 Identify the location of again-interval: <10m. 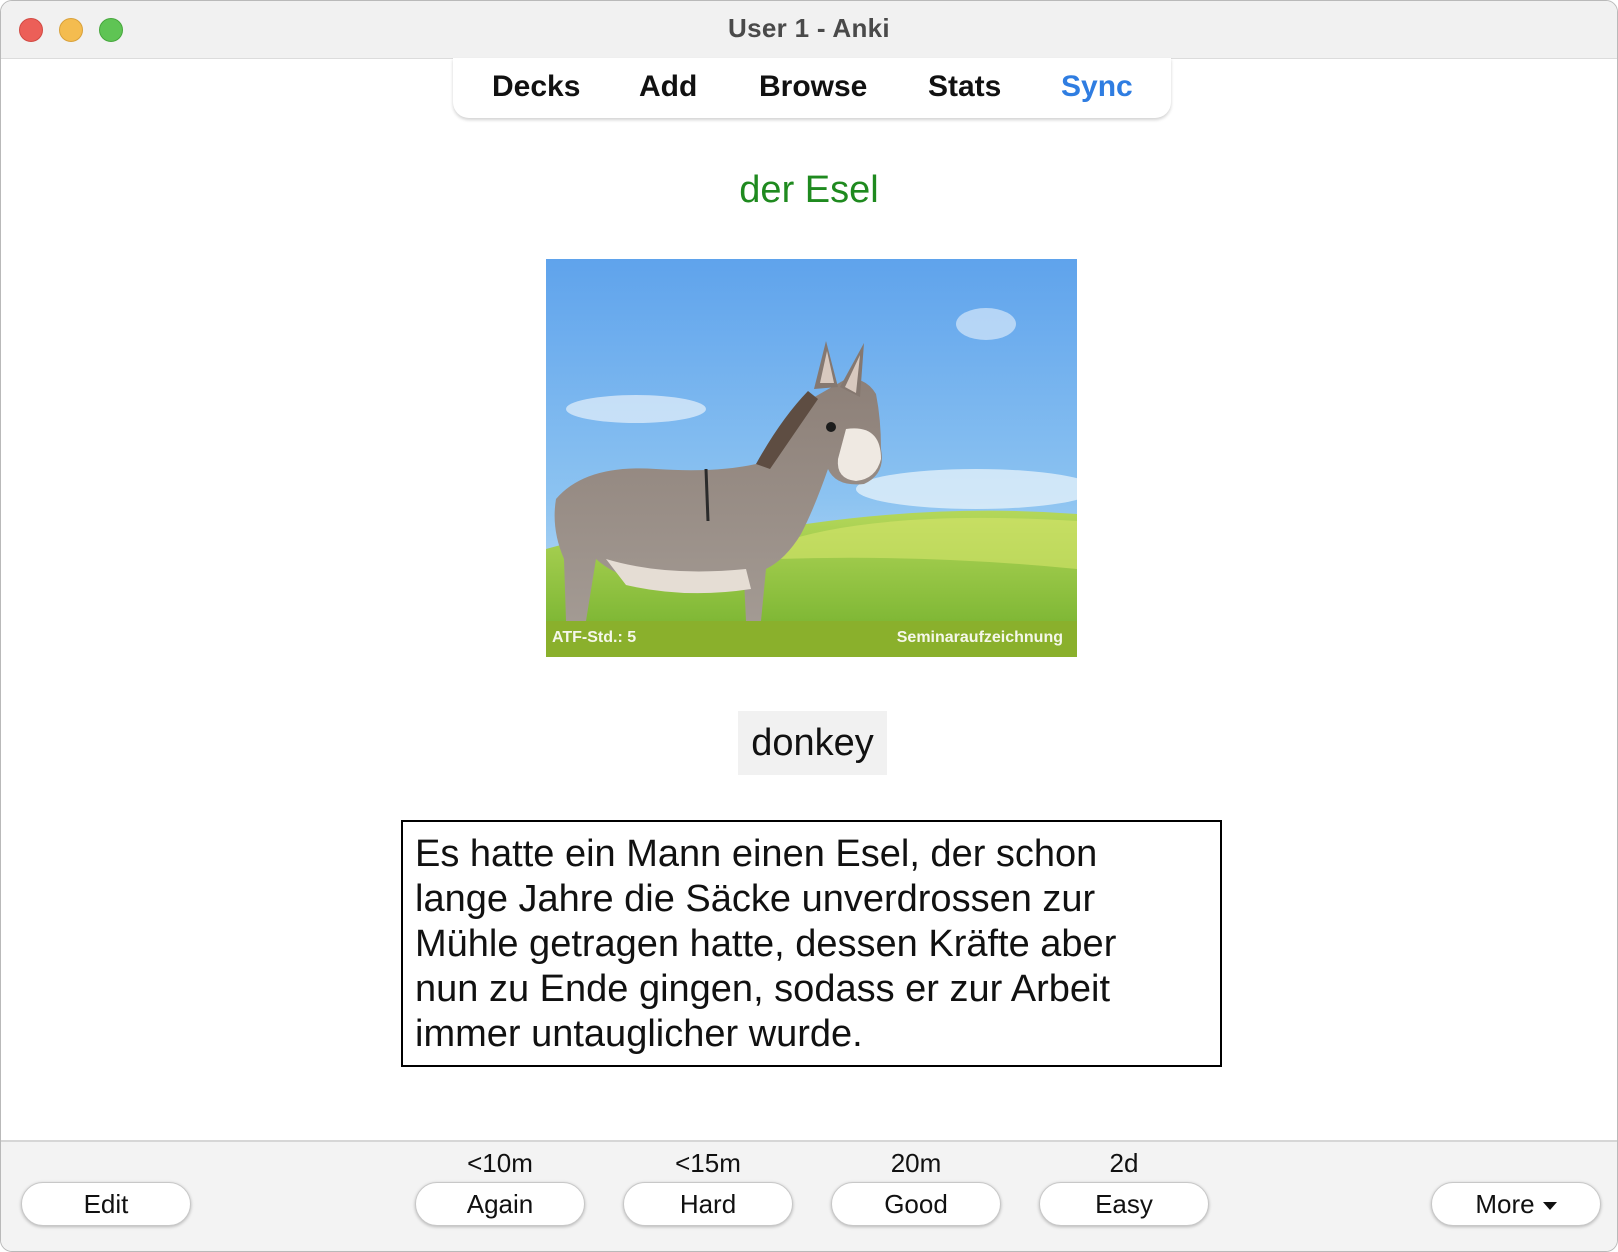
(500, 1163).